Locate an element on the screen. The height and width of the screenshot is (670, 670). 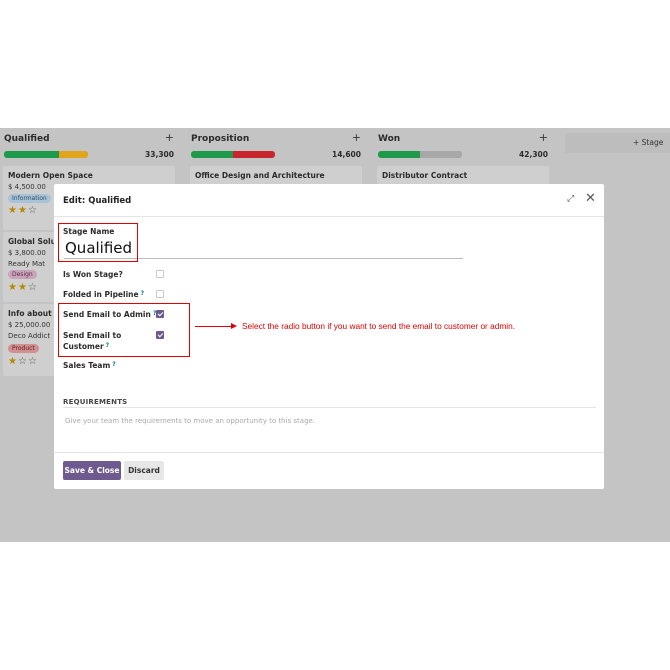
discard-button: Discard is located at coordinates (144, 470).